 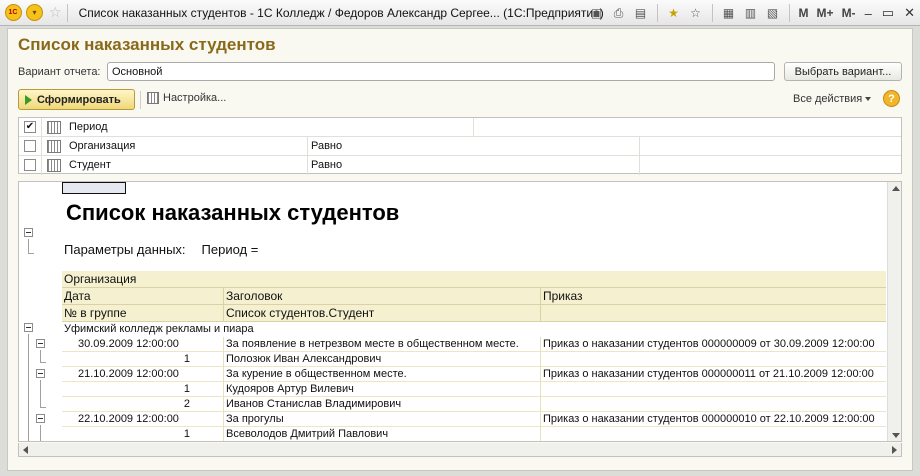 I want to click on memory-subtract-button: M-, so click(x=849, y=13).